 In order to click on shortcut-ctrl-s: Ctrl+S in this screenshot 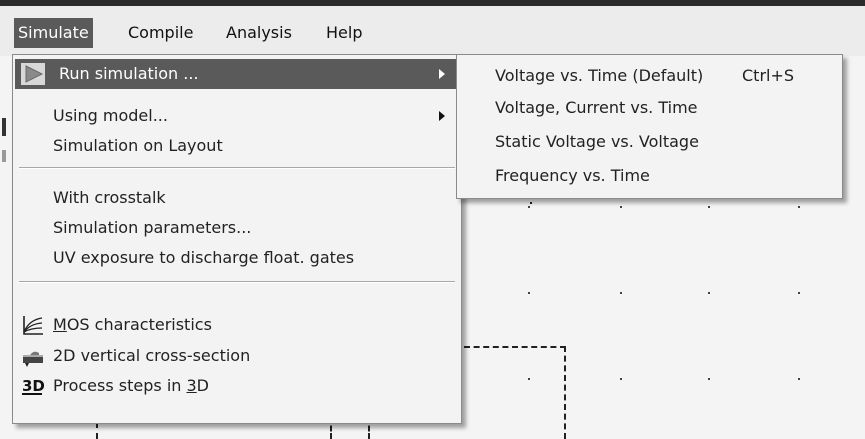, I will do `click(768, 75)`.